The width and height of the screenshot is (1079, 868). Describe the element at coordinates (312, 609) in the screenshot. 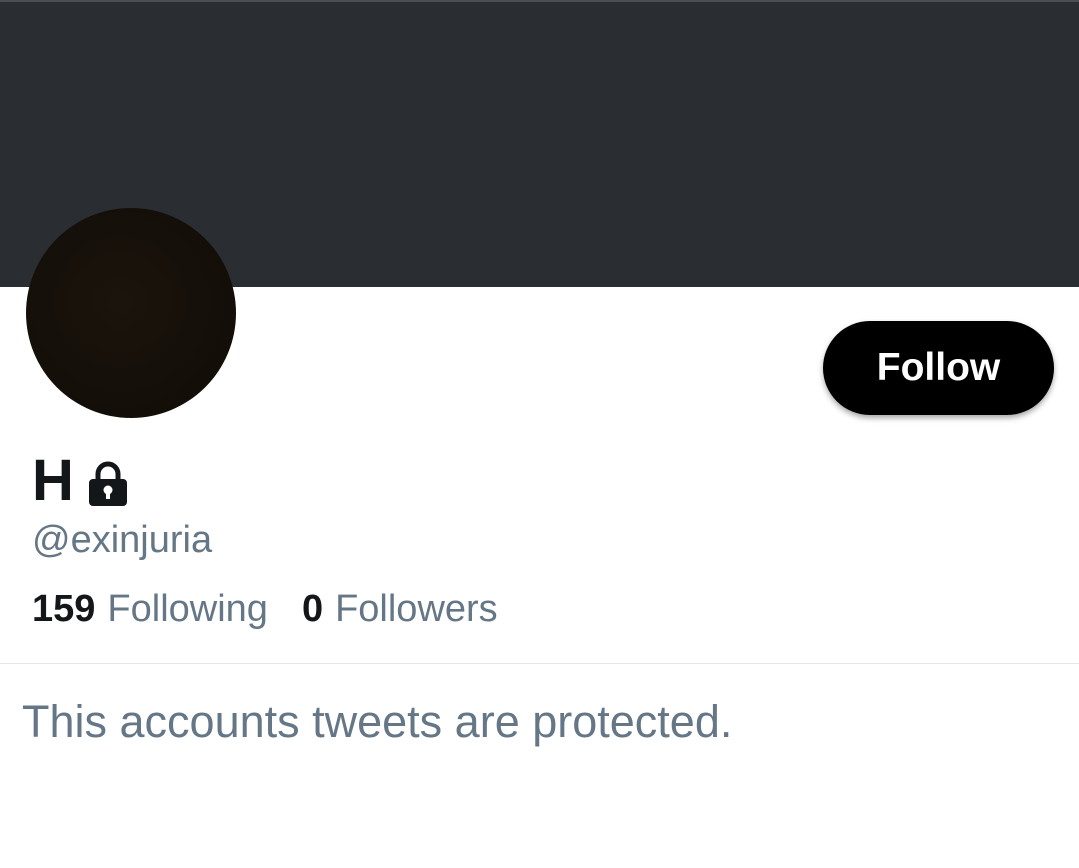

I see `followers-count: 0` at that location.